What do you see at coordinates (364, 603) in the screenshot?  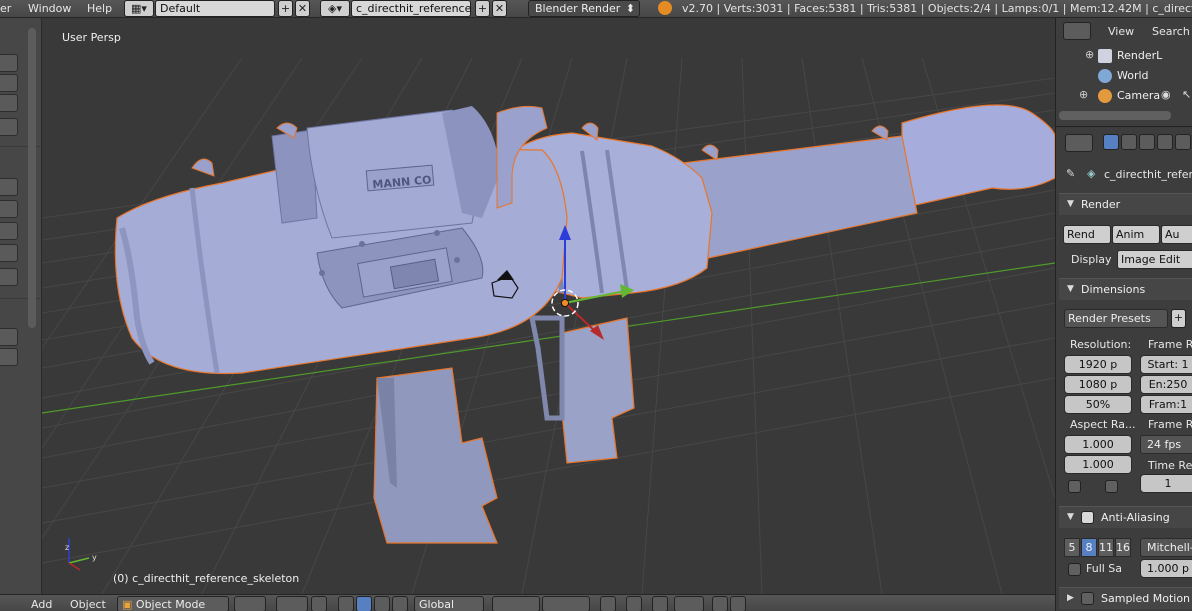 I see `translate-icon` at bounding box center [364, 603].